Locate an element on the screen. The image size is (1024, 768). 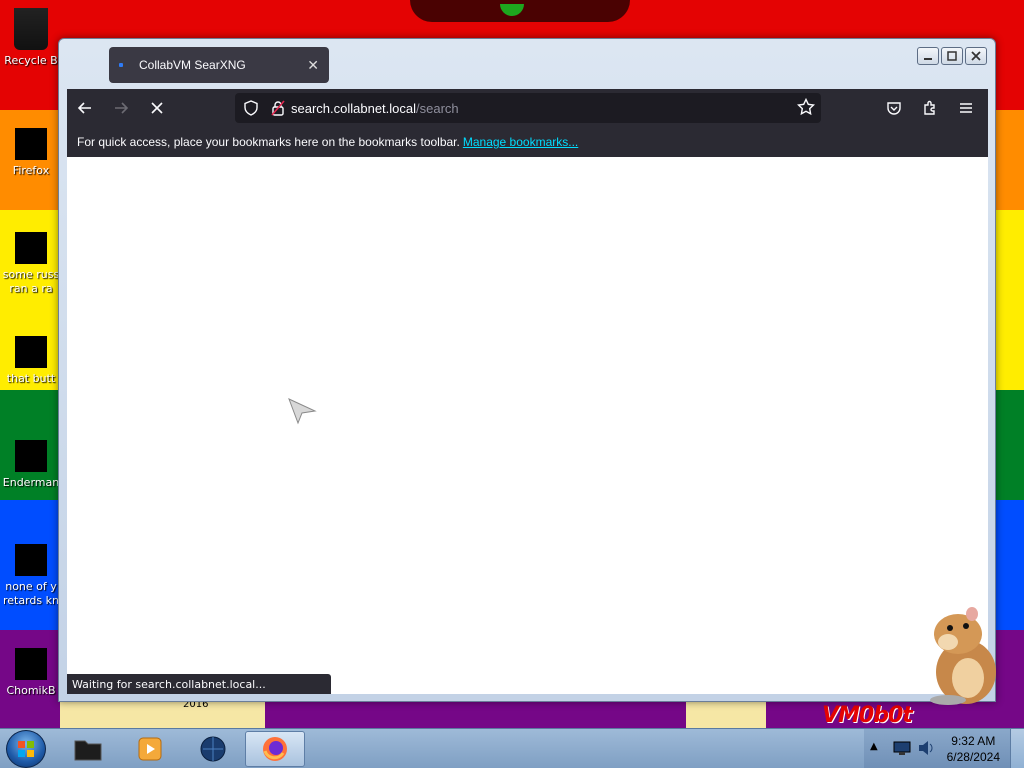
desktop-icon-file: ChomikB is located at coordinates (31, 673).